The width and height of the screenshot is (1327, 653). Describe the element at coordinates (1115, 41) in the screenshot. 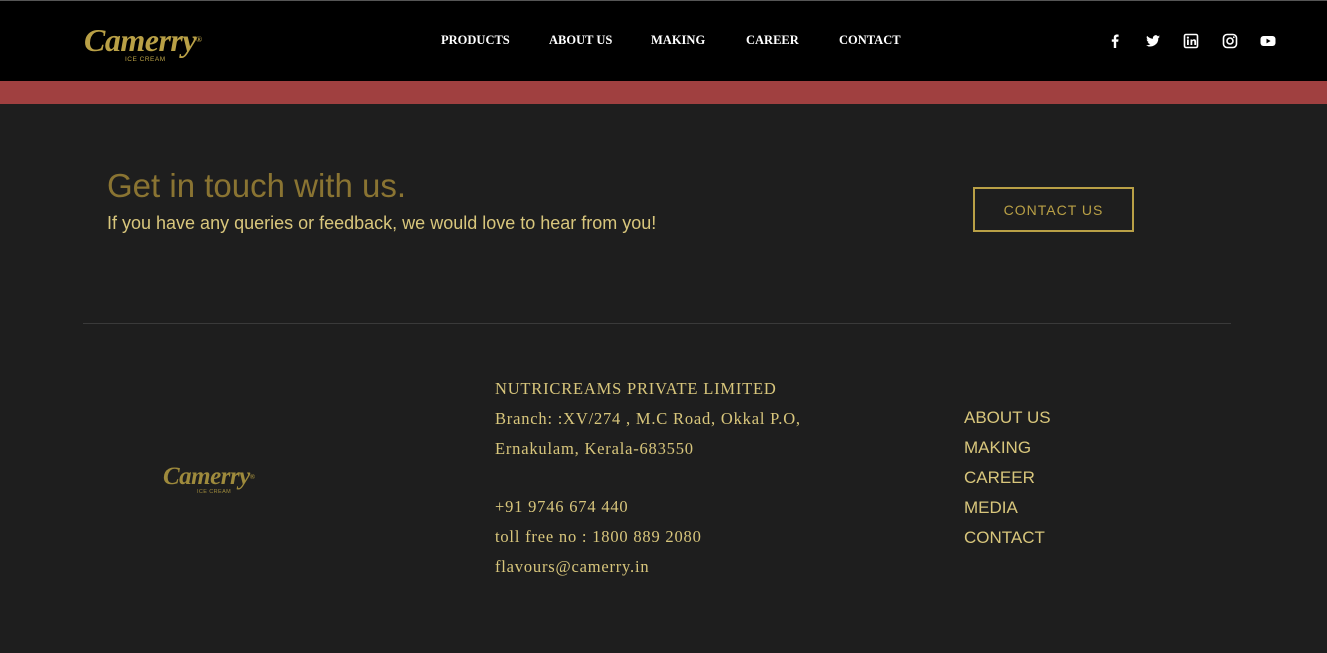

I see `facebook-icon` at that location.